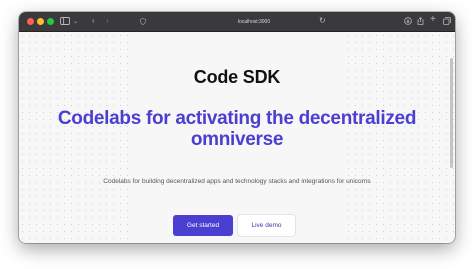 This screenshot has height=269, width=474. What do you see at coordinates (433, 20) in the screenshot?
I see `new-tab-icon: +` at bounding box center [433, 20].